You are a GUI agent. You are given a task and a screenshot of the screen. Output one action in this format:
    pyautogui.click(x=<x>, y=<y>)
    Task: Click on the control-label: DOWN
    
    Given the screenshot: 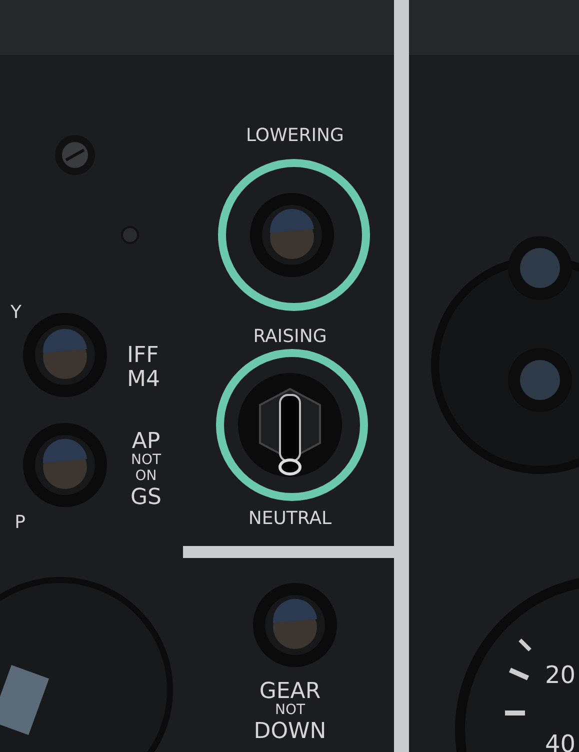 What is the action you would take?
    pyautogui.click(x=290, y=731)
    